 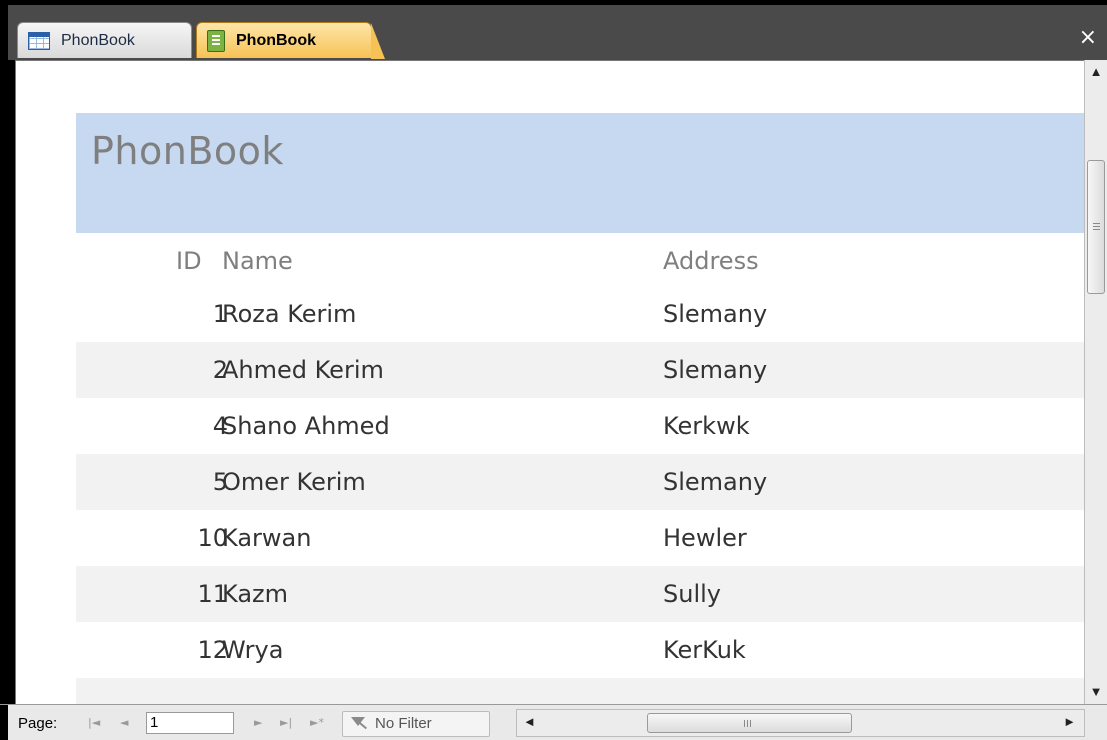 What do you see at coordinates (294, 482) in the screenshot?
I see `cell-name: Omer Kerim` at bounding box center [294, 482].